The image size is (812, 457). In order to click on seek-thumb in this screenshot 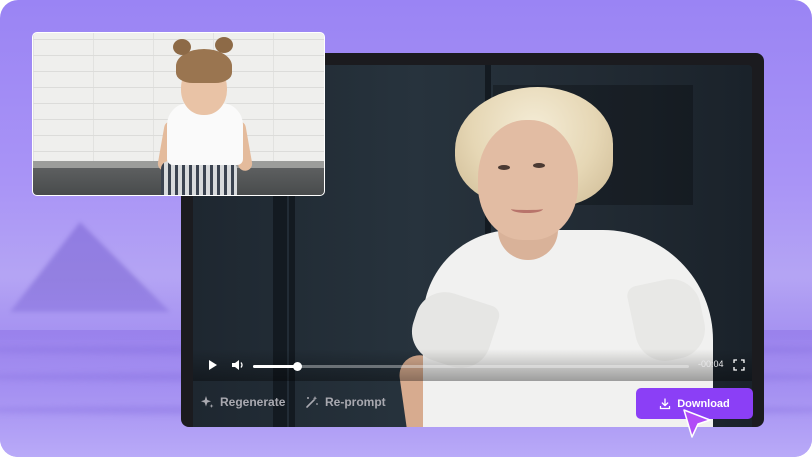, I will do `click(297, 366)`.